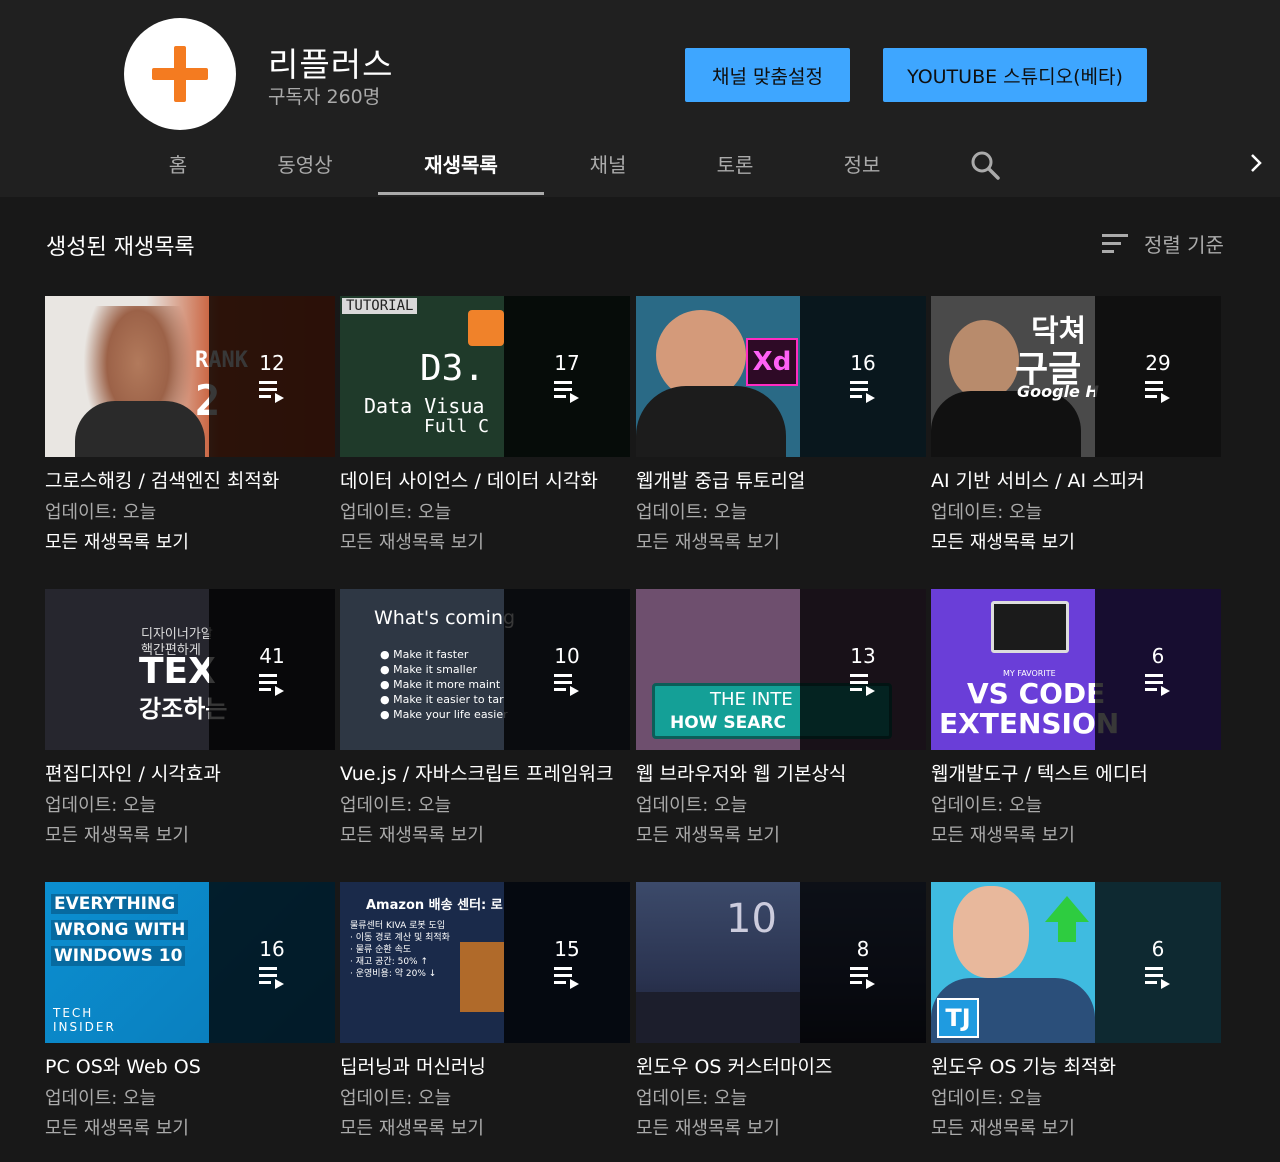 Image resolution: width=1280 pixels, height=1162 pixels. What do you see at coordinates (781, 481) in the screenshot?
I see `playlist-title: 웹개발 중급 튜토리얼` at bounding box center [781, 481].